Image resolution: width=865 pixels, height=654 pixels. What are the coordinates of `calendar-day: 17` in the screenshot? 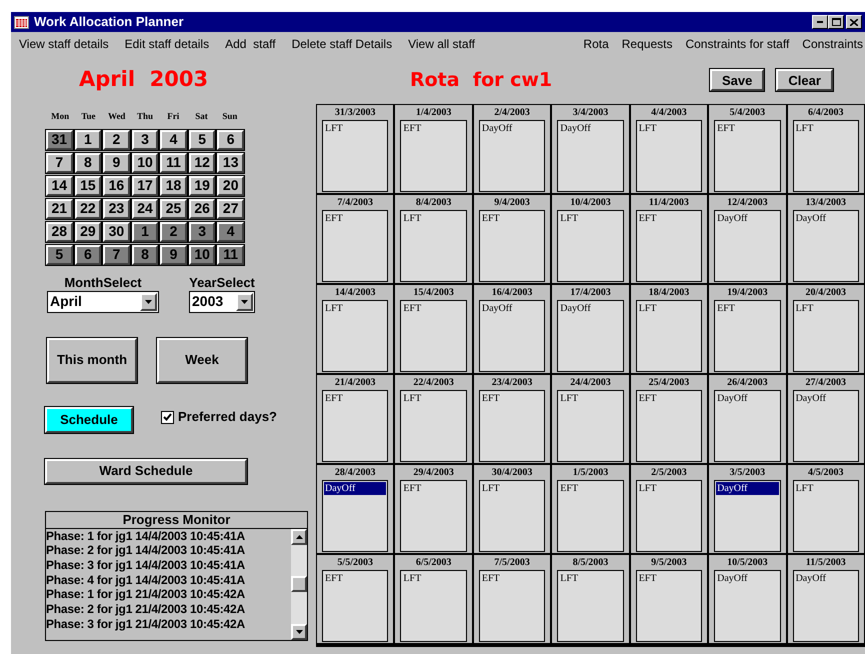 It's located at (145, 186).